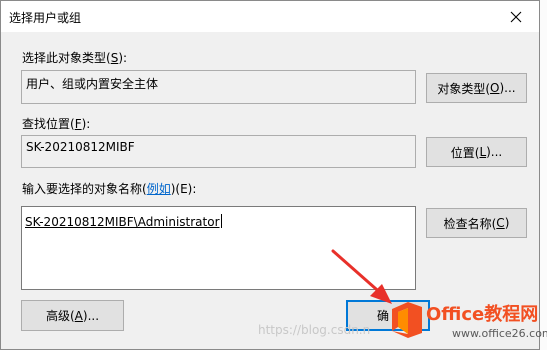  Describe the element at coordinates (314, 330) in the screenshot. I see `watermark-text: https://blog.csdn.n` at that location.